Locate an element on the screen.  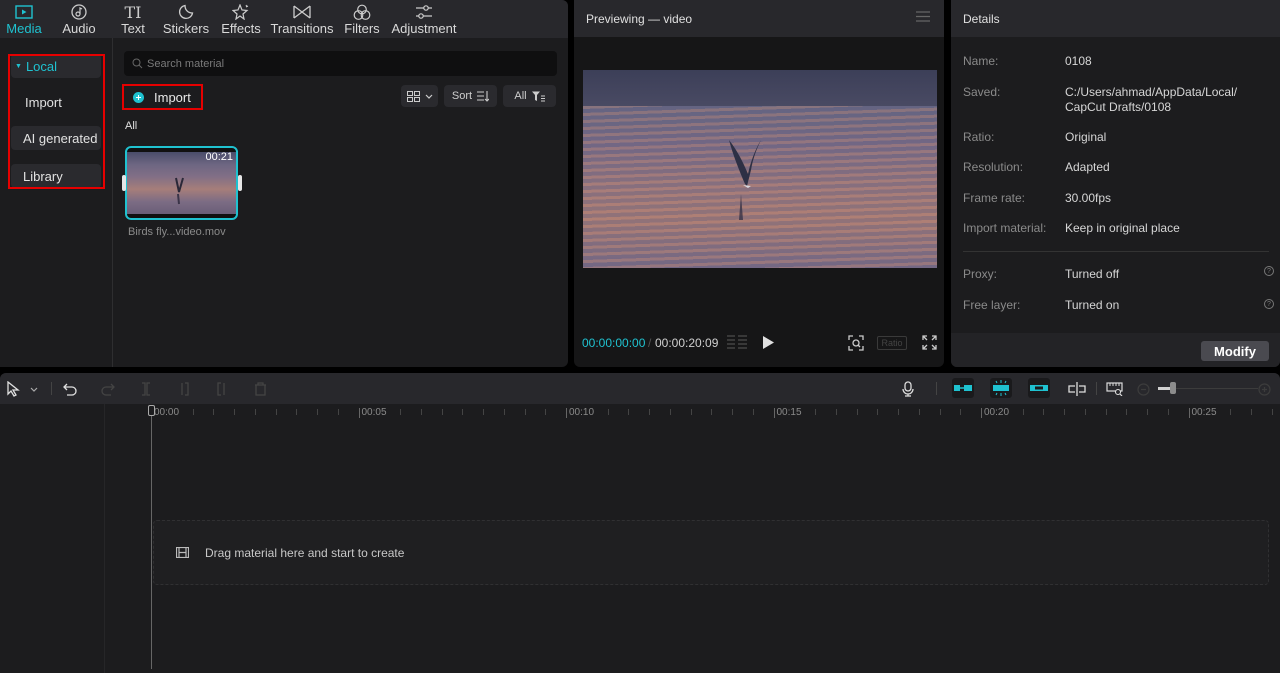
zoom-preview-button is located at coordinates (856, 343).